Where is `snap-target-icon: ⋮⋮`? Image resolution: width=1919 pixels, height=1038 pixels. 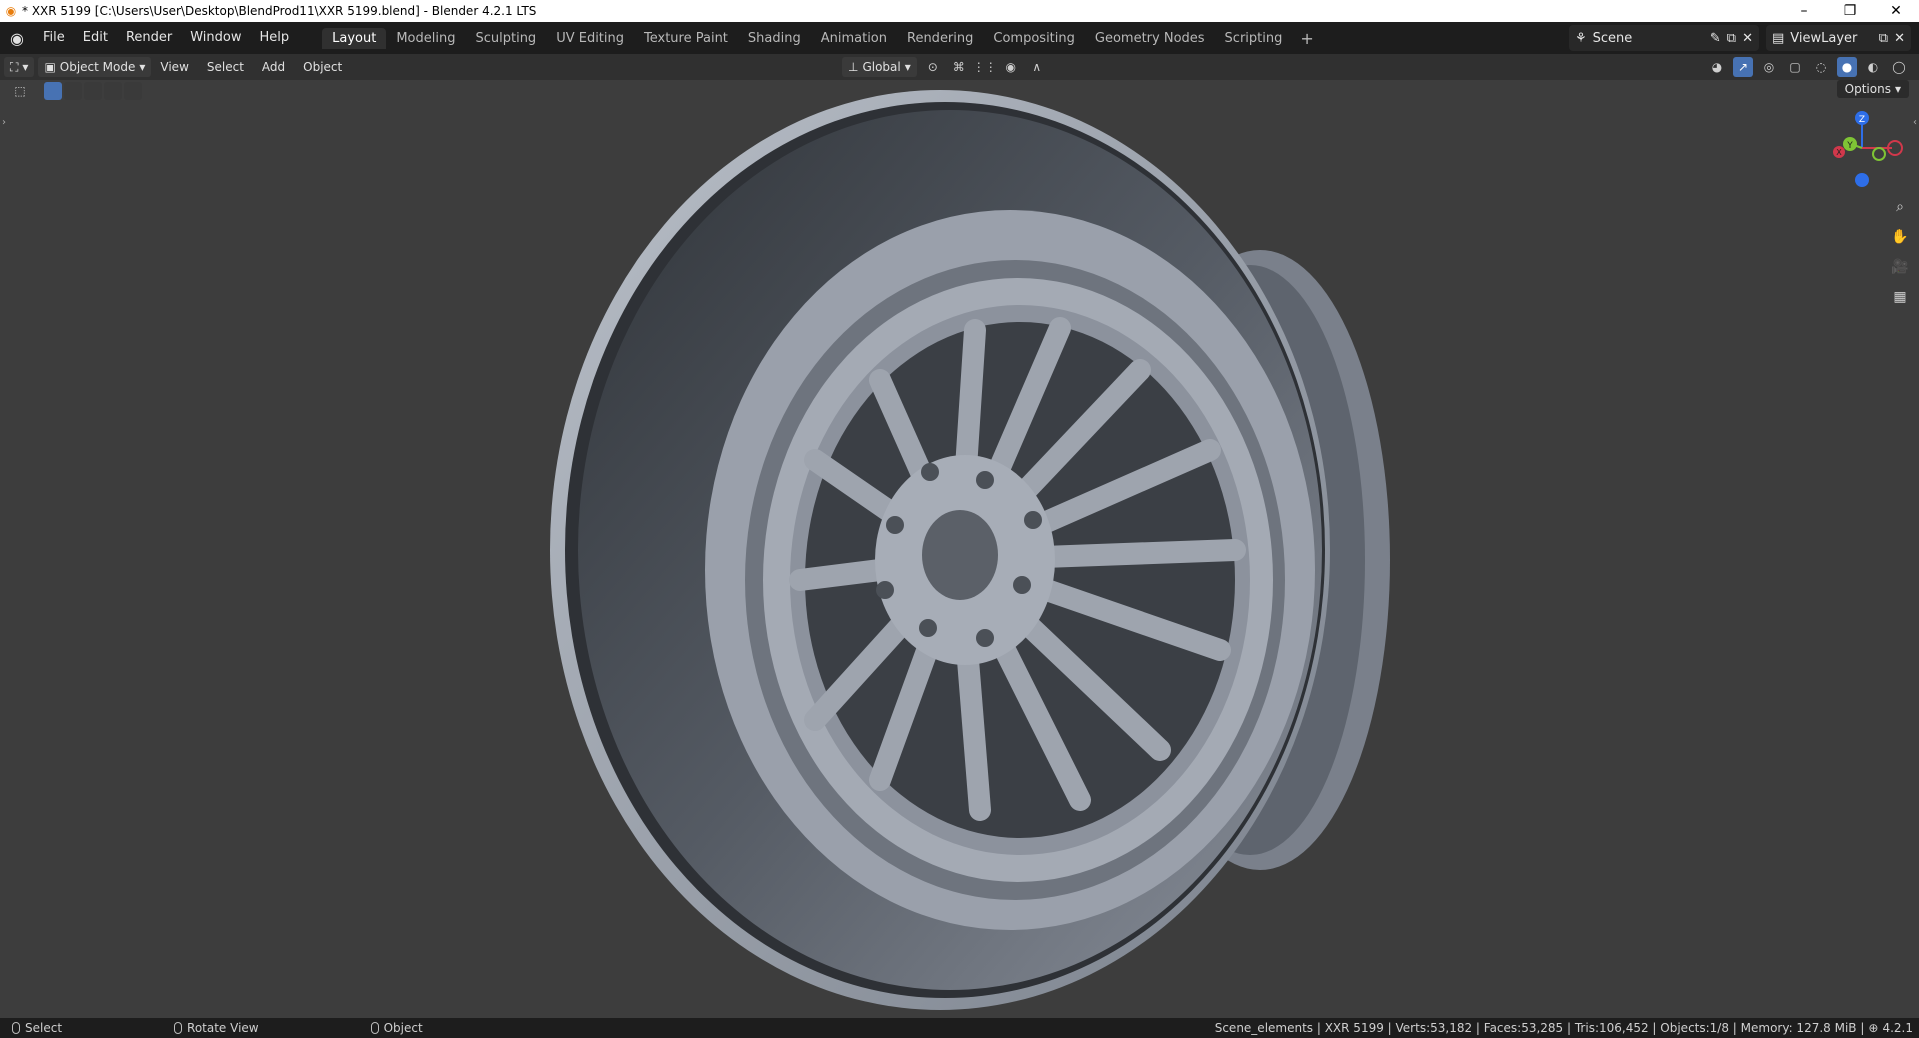 snap-target-icon: ⋮⋮ is located at coordinates (985, 67).